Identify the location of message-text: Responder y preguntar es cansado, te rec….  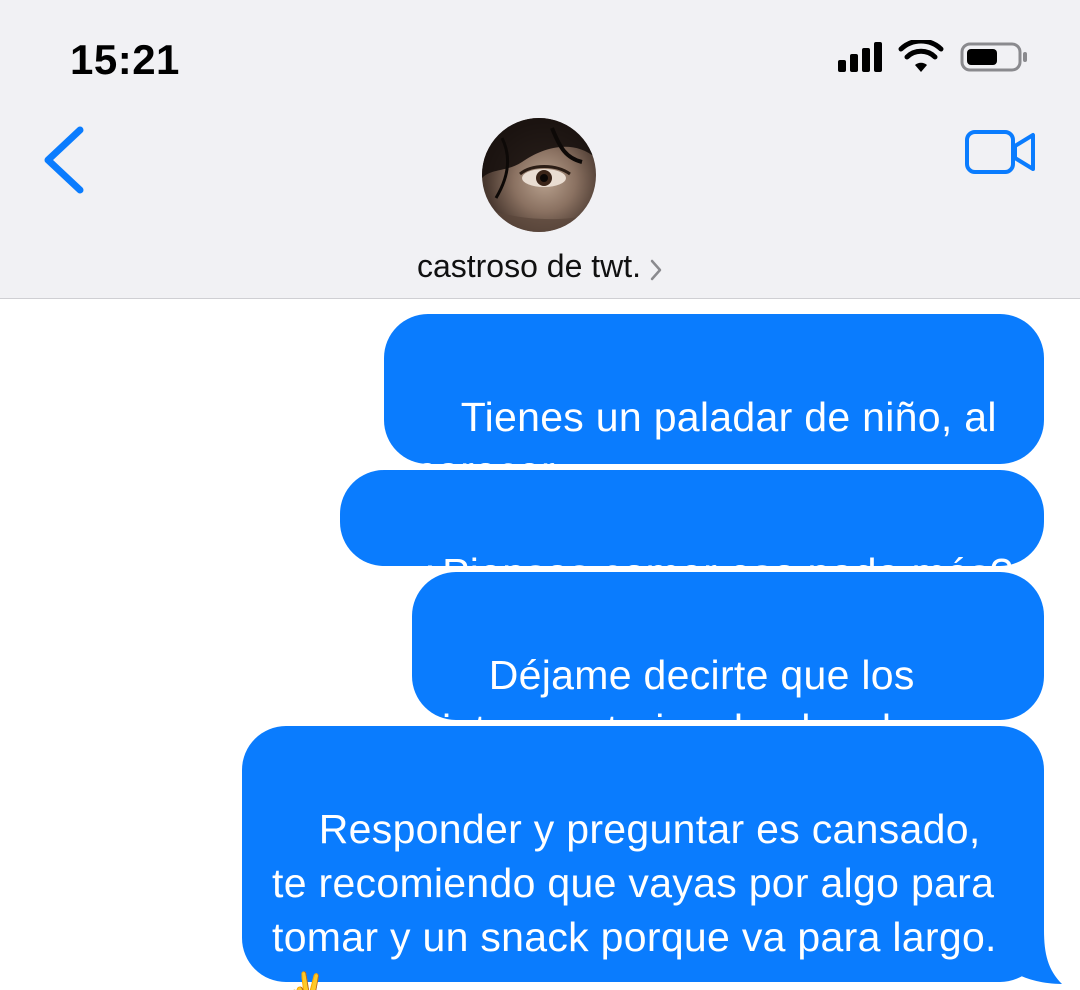
(639, 883).